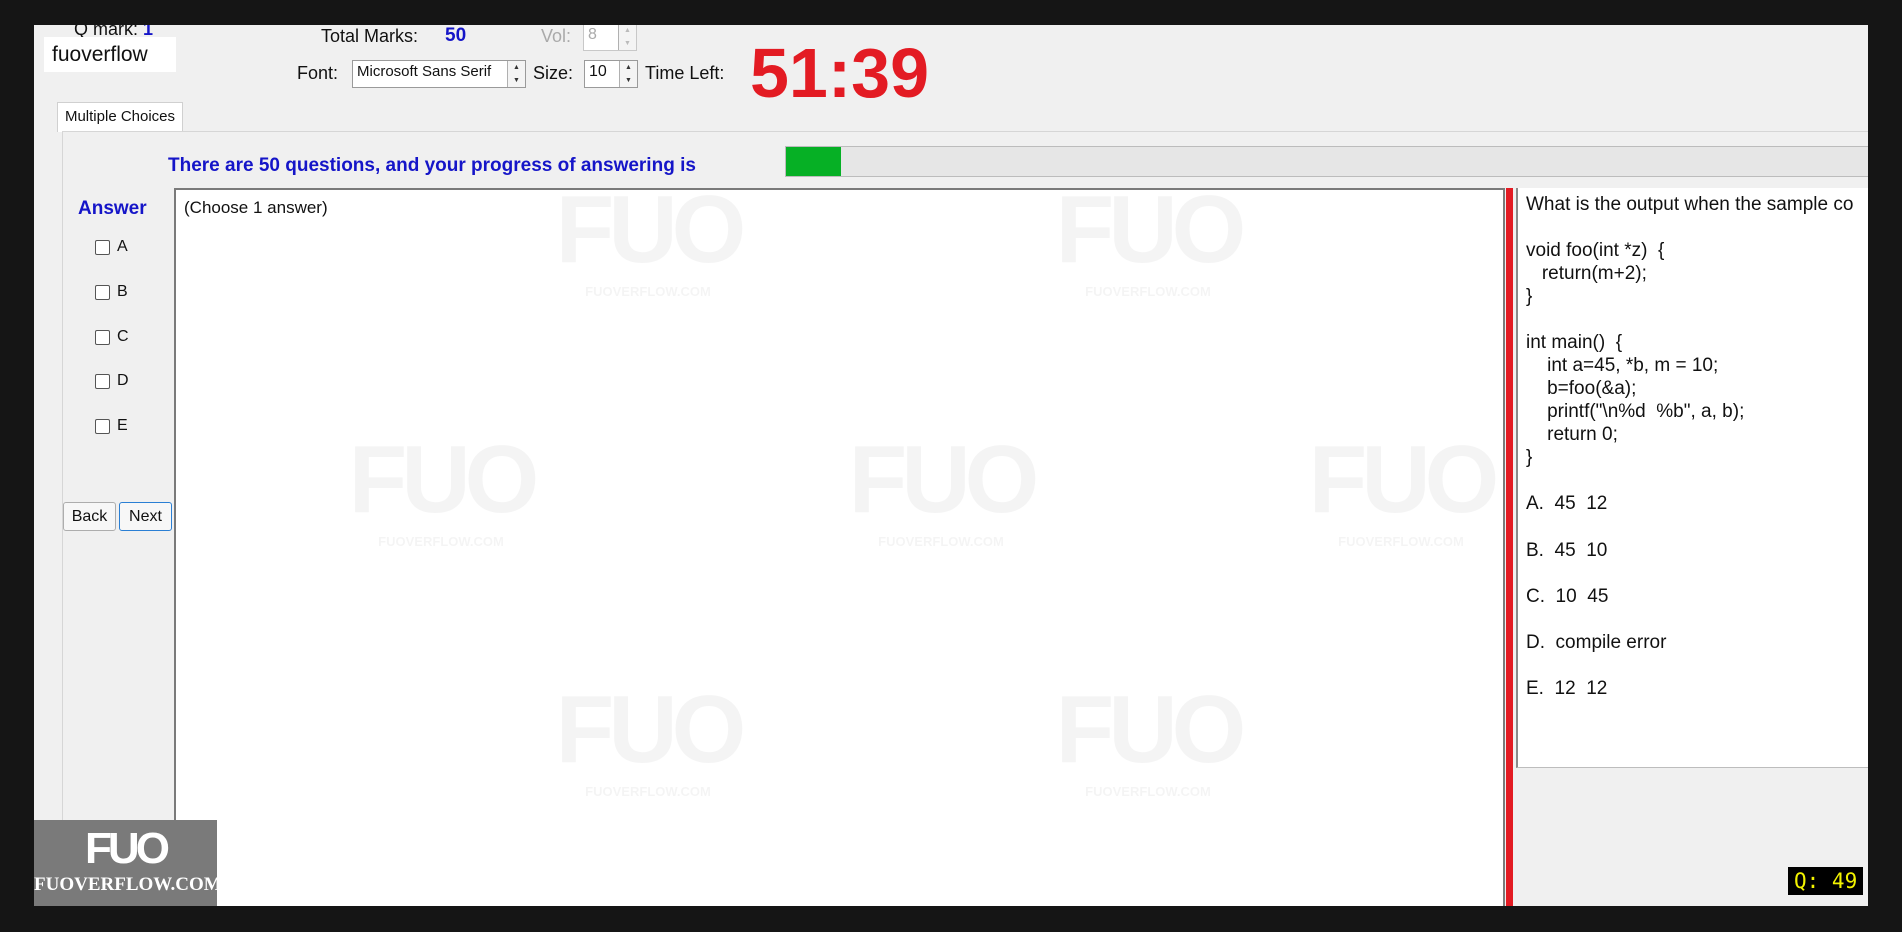 The image size is (1902, 932). Describe the element at coordinates (256, 207) in the screenshot. I see `choose-instruction: (Choose 1 answer)` at that location.